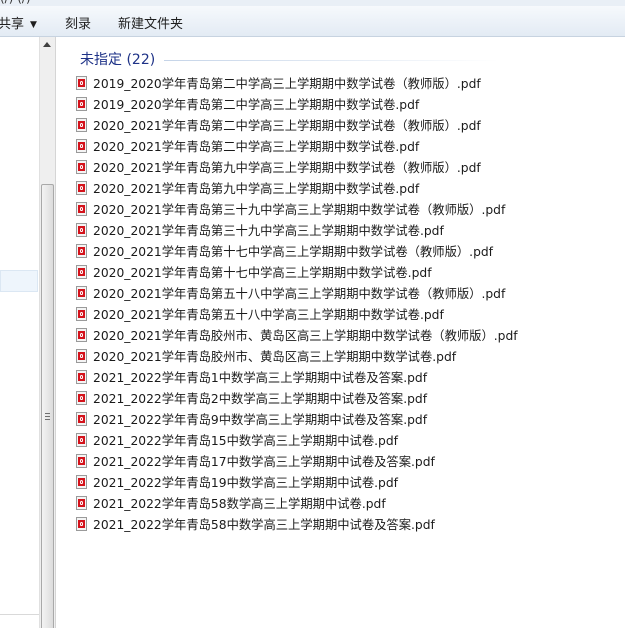 This screenshot has width=625, height=628. I want to click on file-item: 2021_2022学年青岛15中数学高三上学期期中试卷.pdf, so click(297, 439).